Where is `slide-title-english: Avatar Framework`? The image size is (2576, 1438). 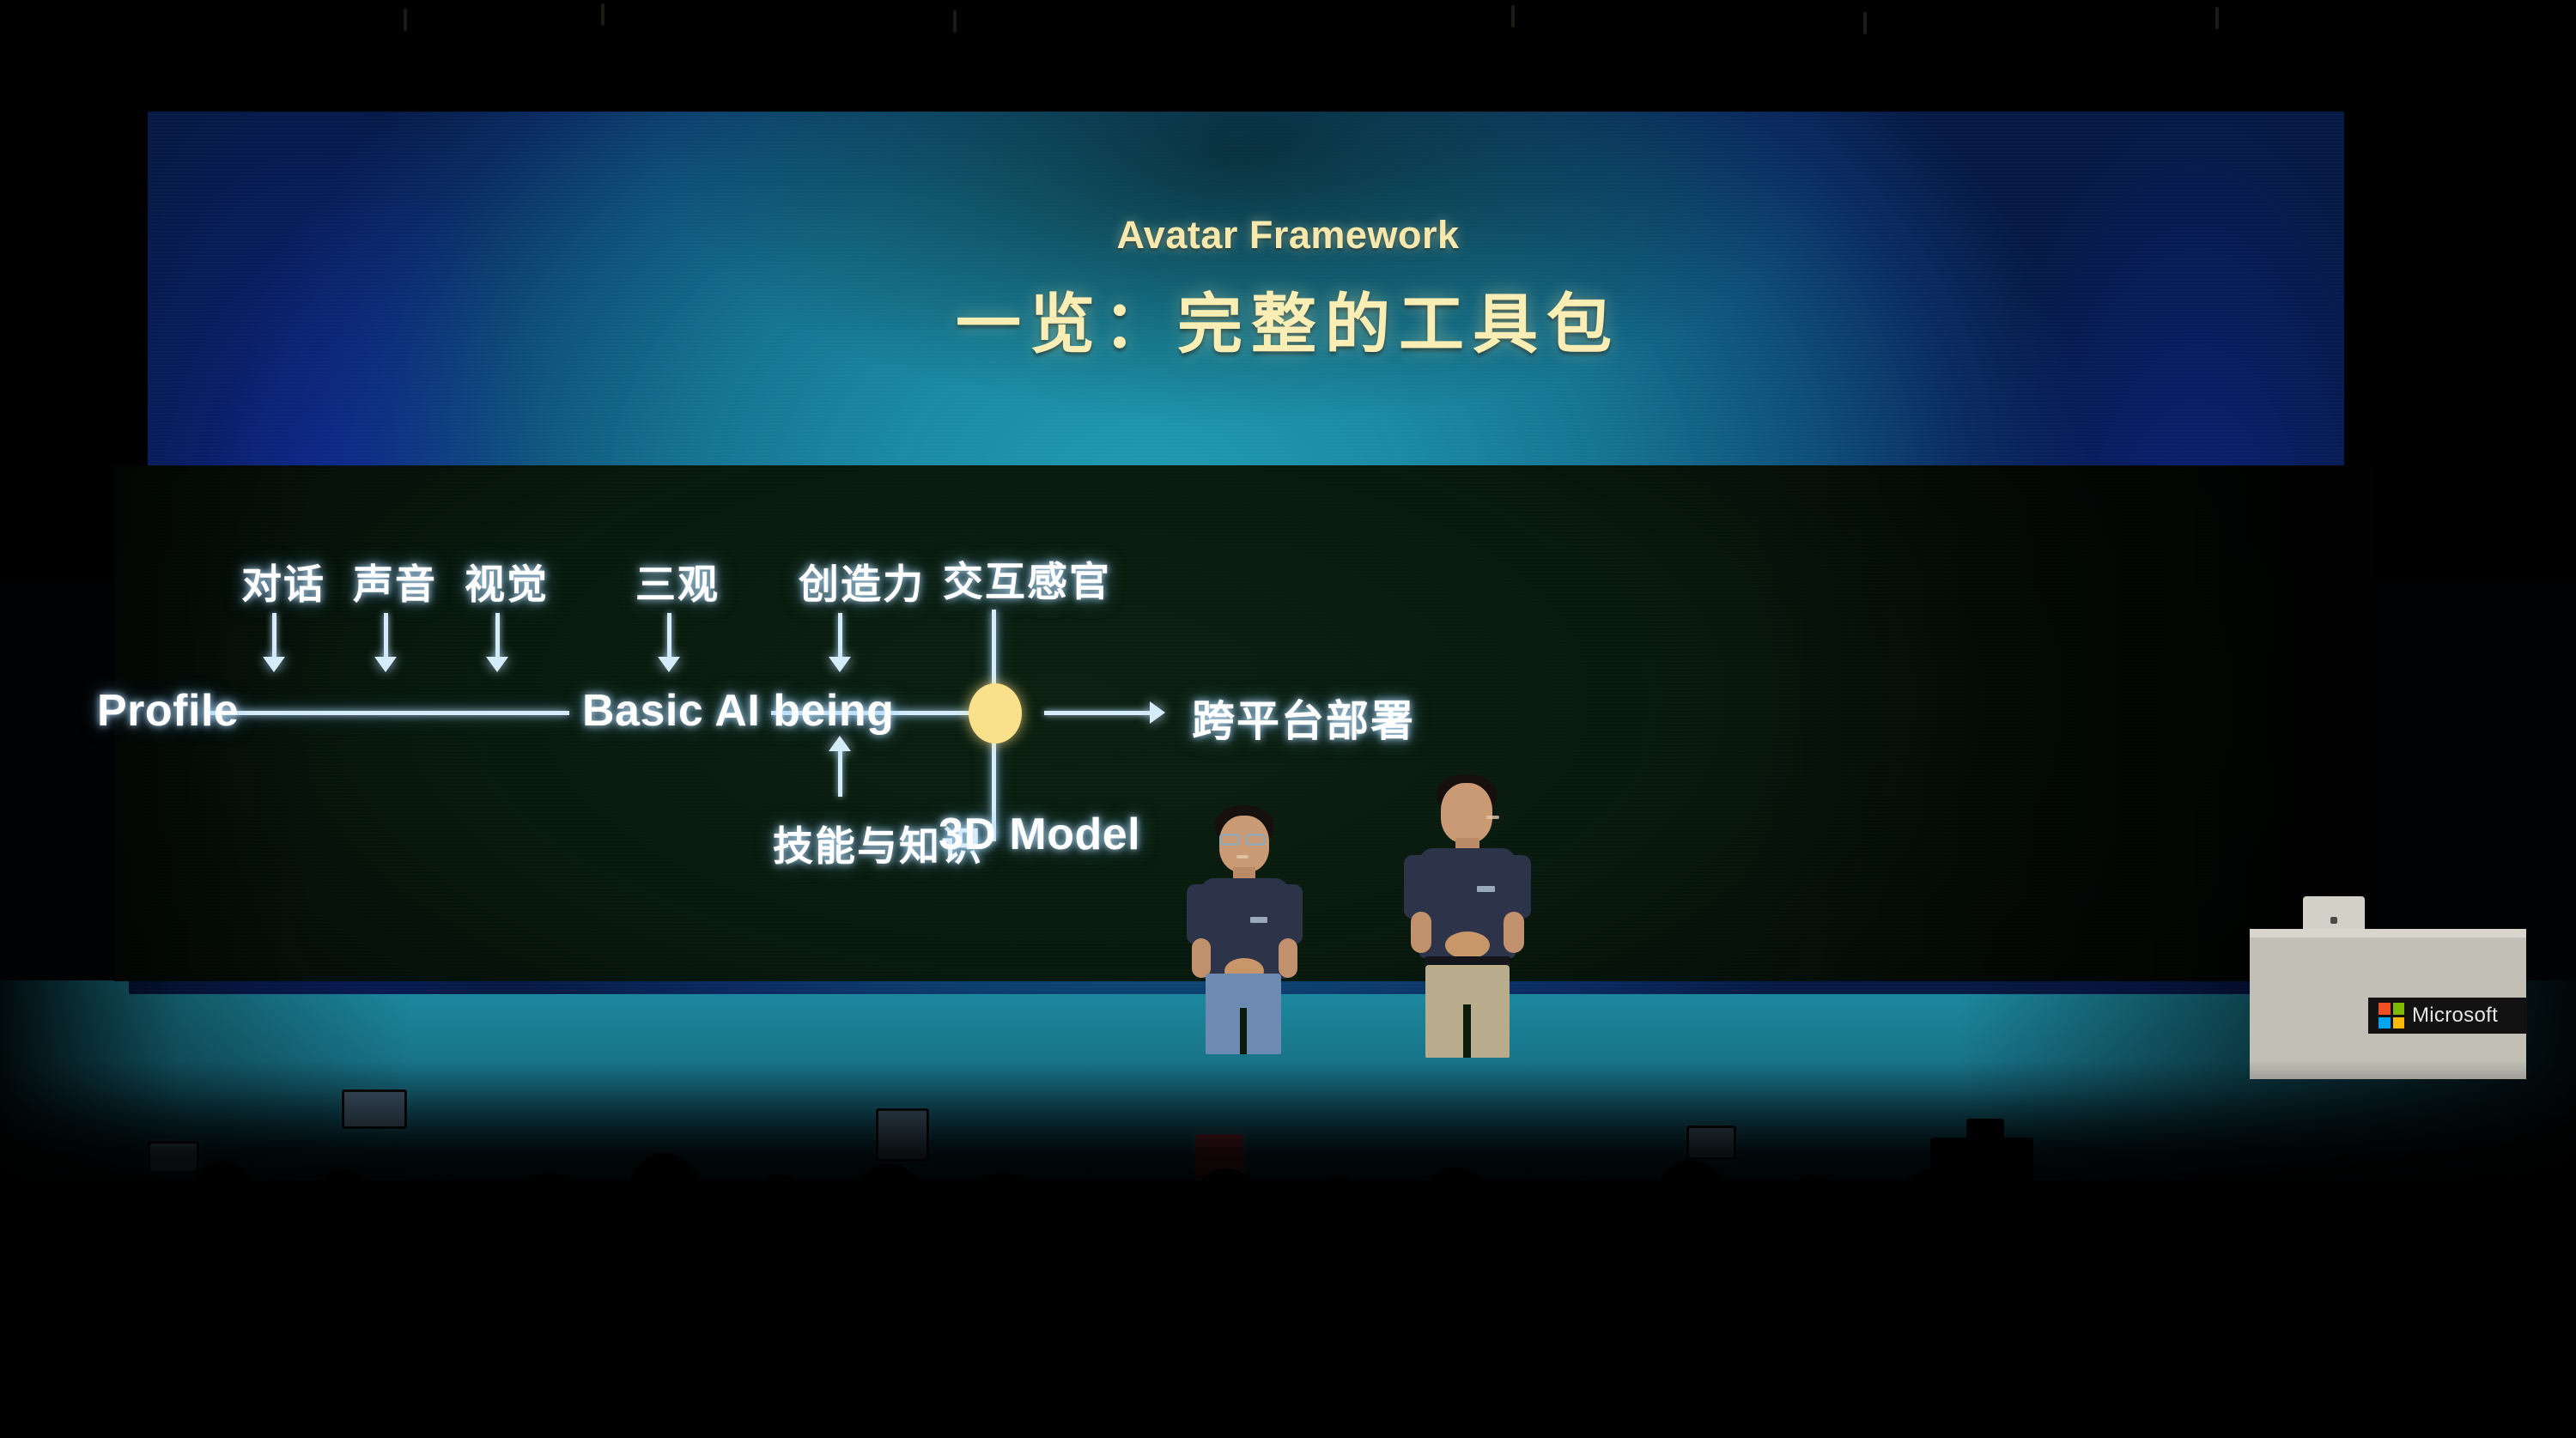
slide-title-english: Avatar Framework is located at coordinates (1288, 235).